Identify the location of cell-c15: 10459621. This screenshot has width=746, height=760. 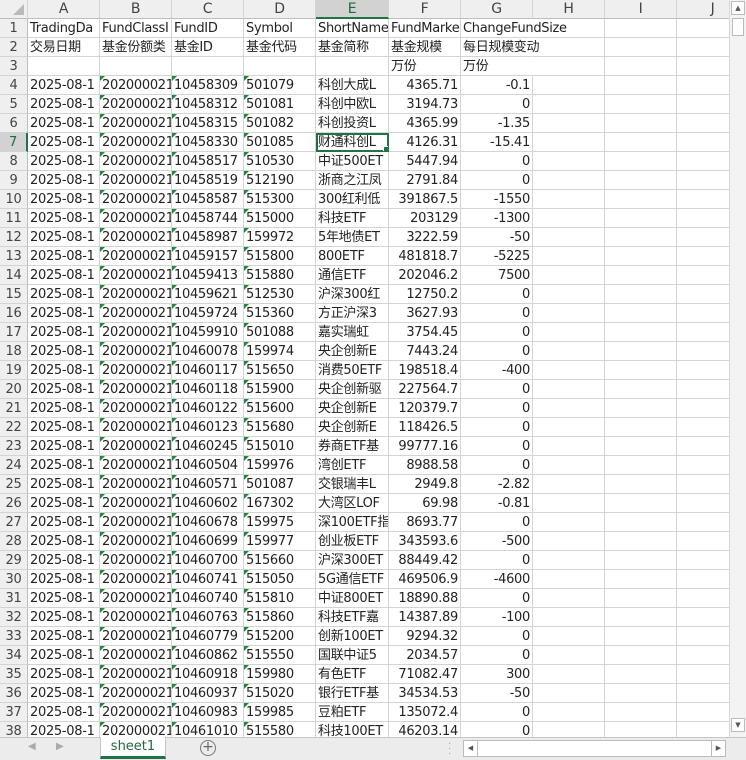
(208, 294).